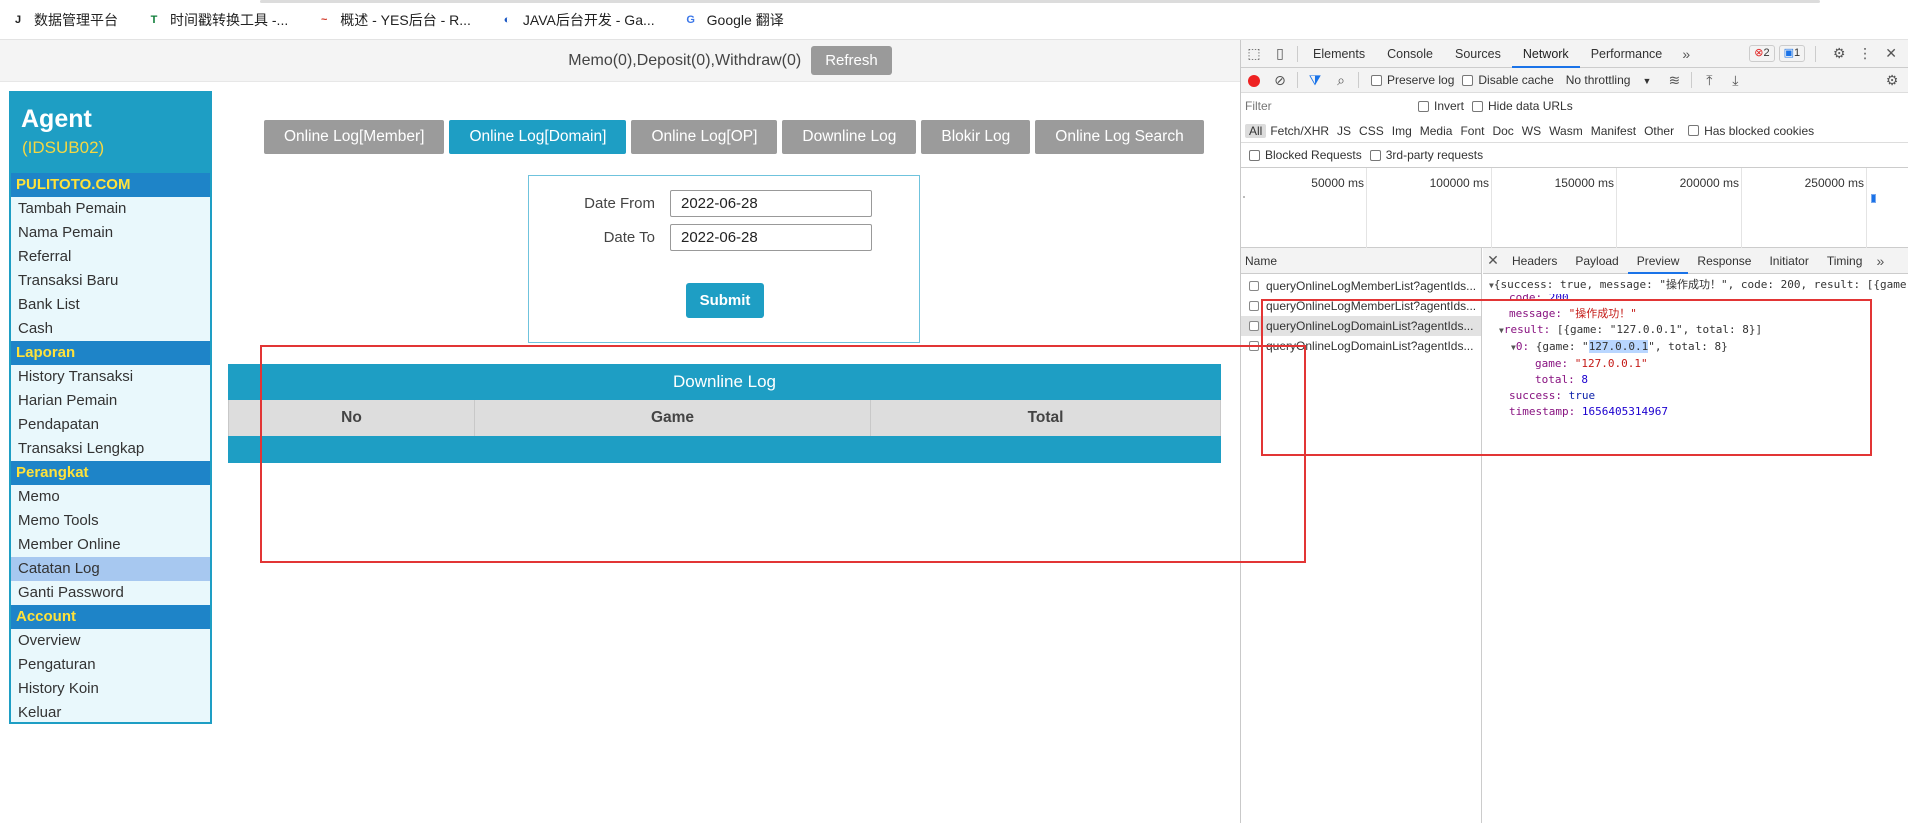 The image size is (1908, 823). Describe the element at coordinates (110, 329) in the screenshot. I see `sidebar-item-cash: Cash` at that location.